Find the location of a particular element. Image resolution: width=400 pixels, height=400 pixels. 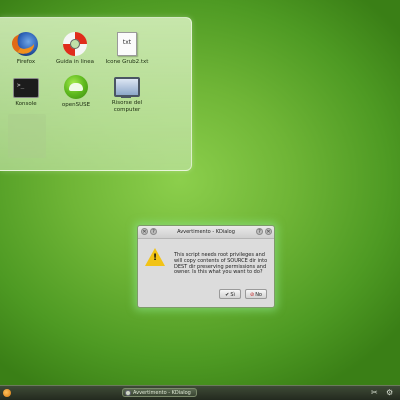

desktop-icon-firefox: Firefox is located at coordinates (26, 49).